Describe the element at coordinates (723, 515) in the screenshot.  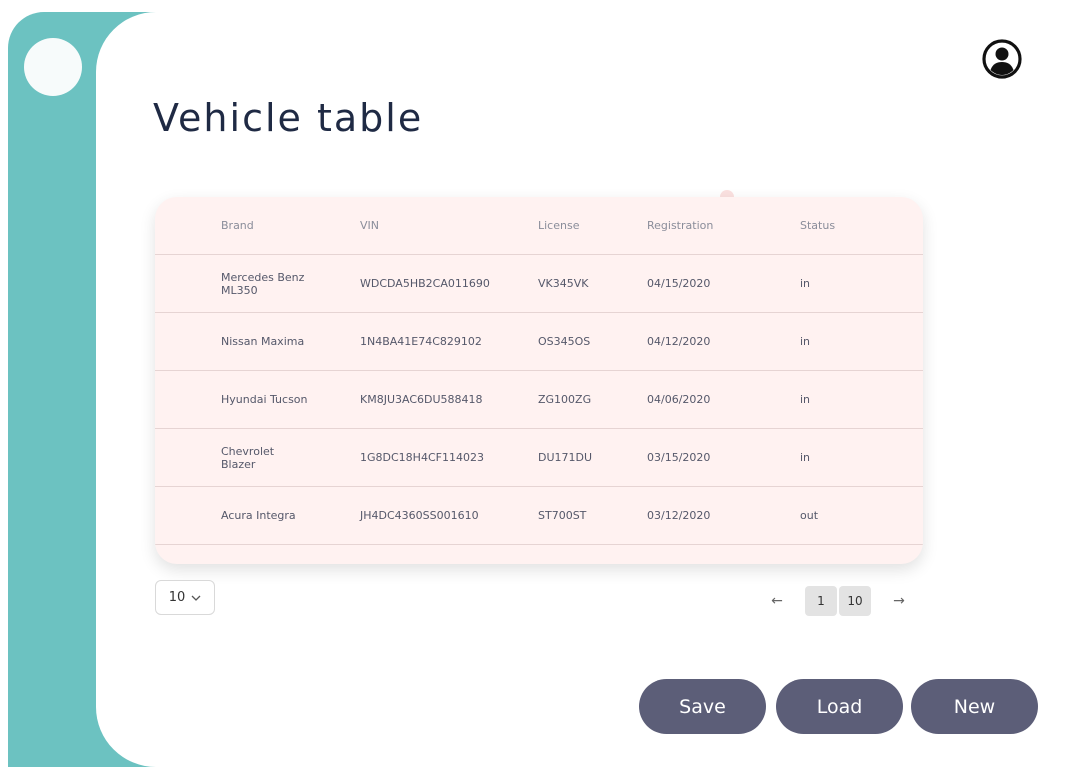
I see `cell-registration: 03/12/2020` at that location.